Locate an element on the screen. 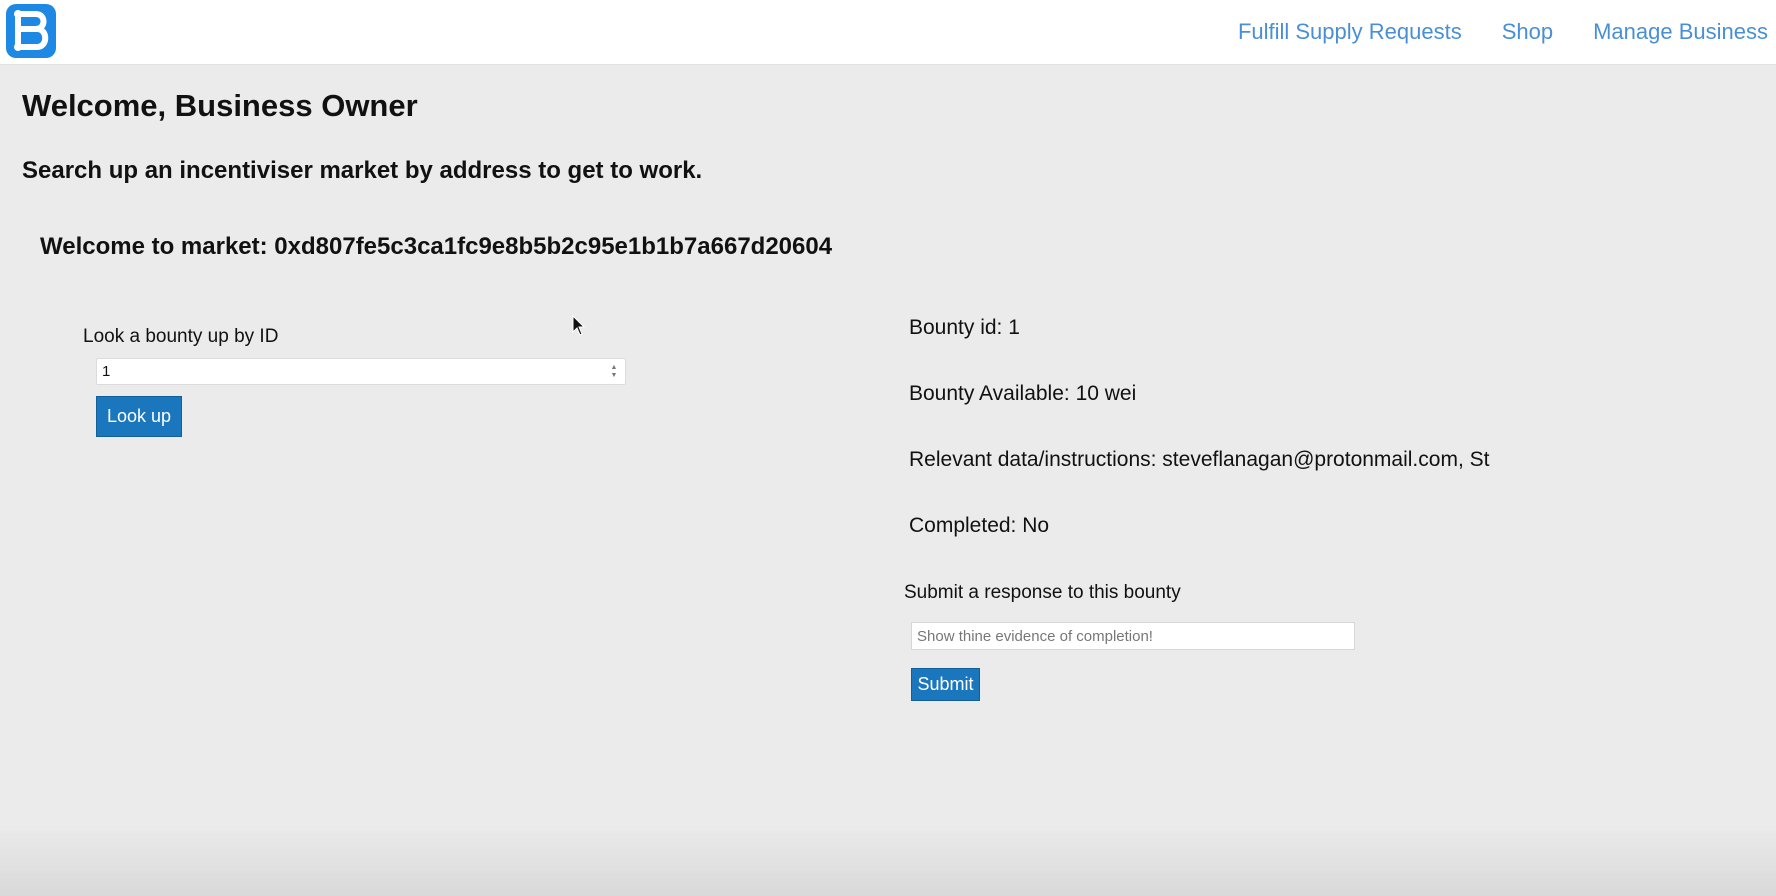 The height and width of the screenshot is (896, 1776). mouse-cursor-icon is located at coordinates (579, 325).